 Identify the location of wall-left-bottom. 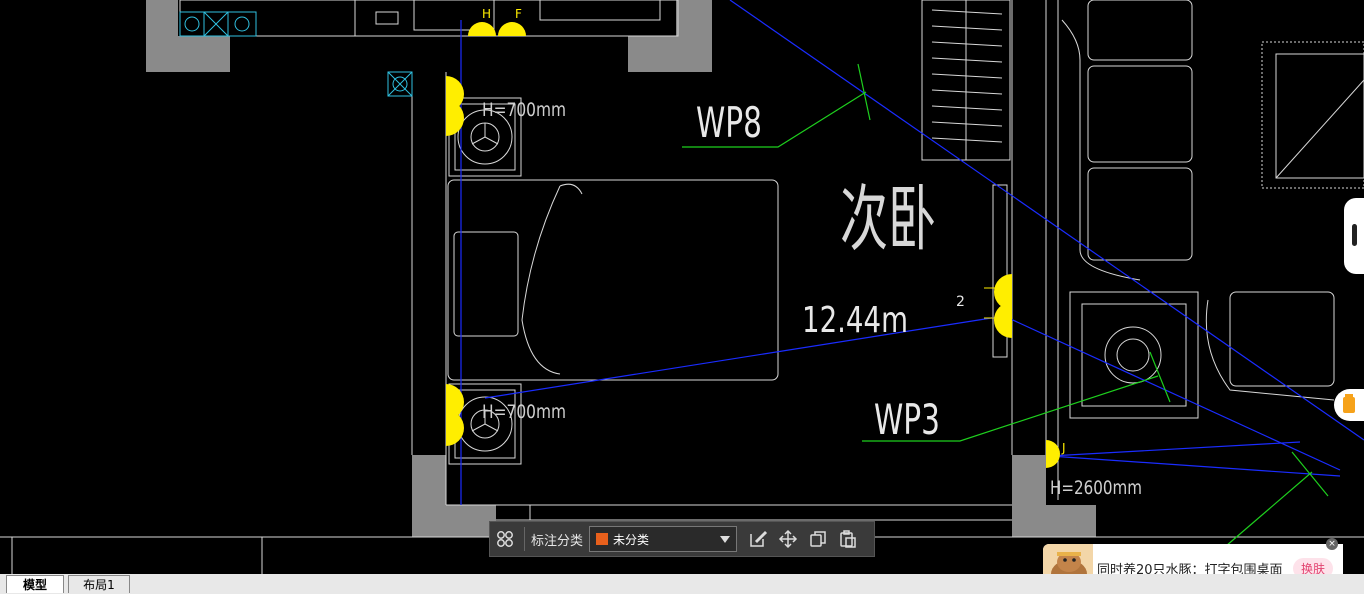
(429, 496).